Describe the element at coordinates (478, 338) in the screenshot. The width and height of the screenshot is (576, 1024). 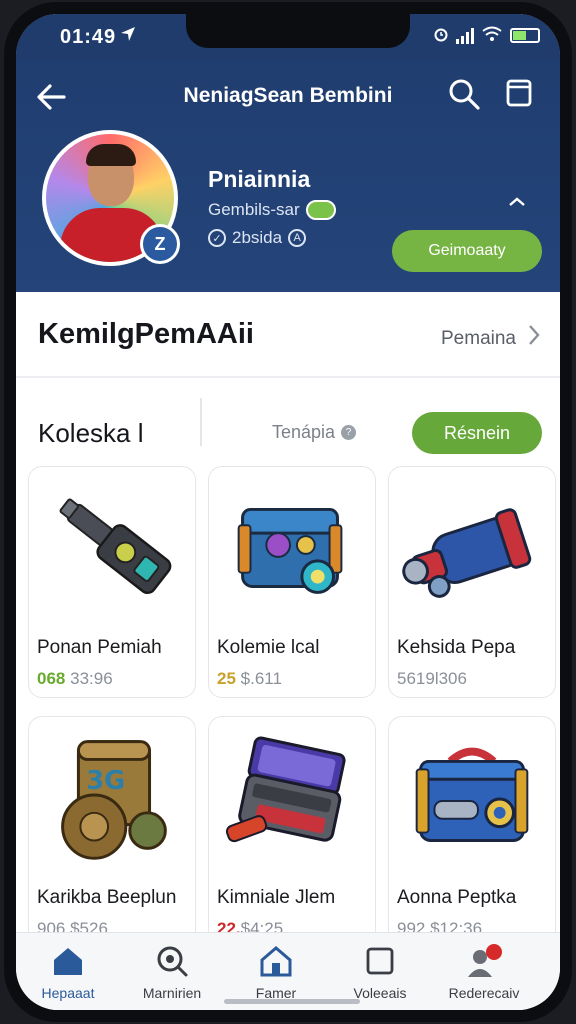
I see `section-link-label: Pemaina` at that location.